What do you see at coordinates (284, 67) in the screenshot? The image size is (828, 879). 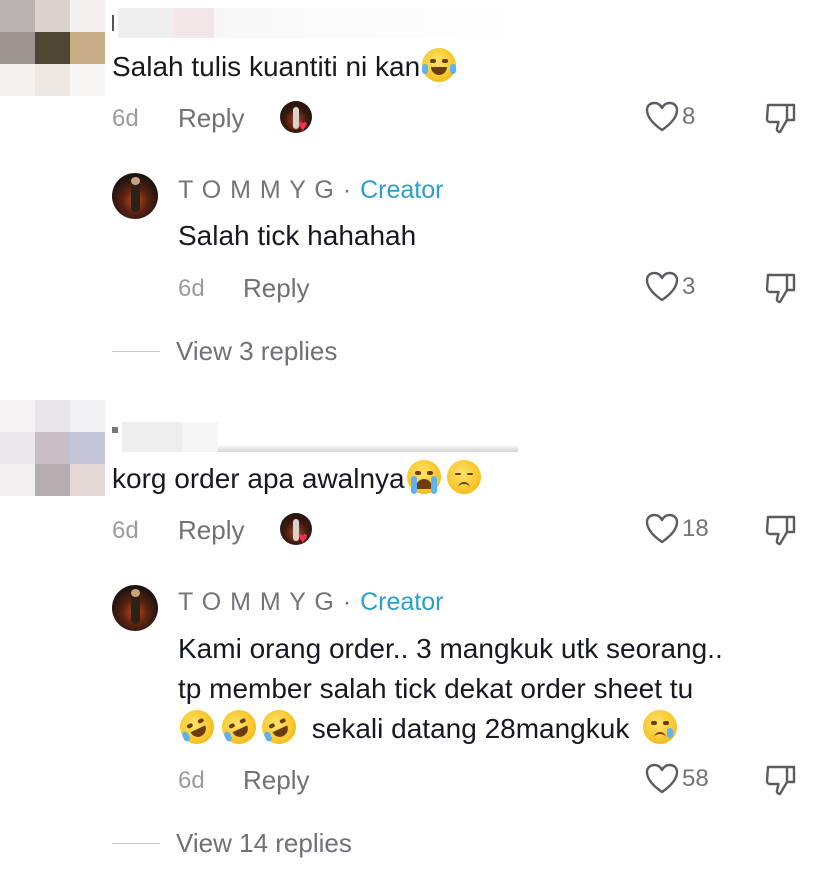 I see `comment-text: Salah tulis kuantiti ni kan` at bounding box center [284, 67].